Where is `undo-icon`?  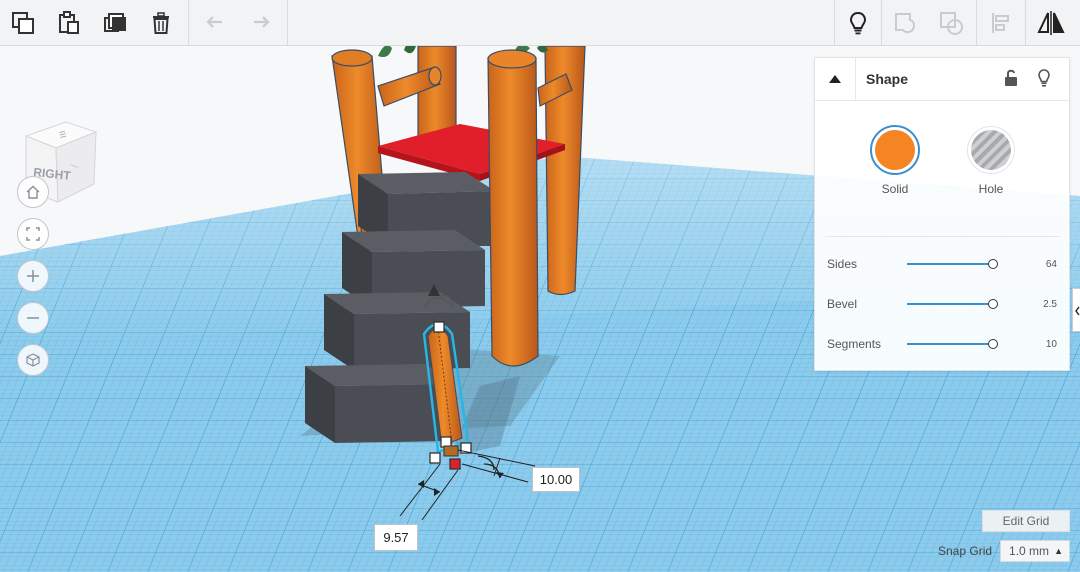 undo-icon is located at coordinates (214, 21).